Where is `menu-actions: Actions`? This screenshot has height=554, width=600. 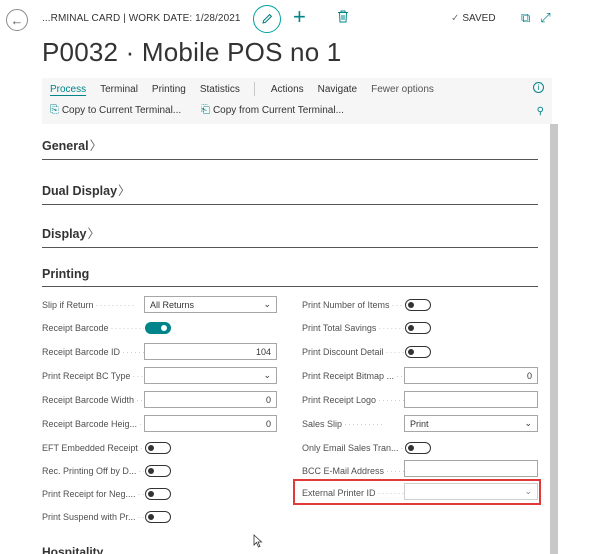
menu-actions: Actions is located at coordinates (287, 89).